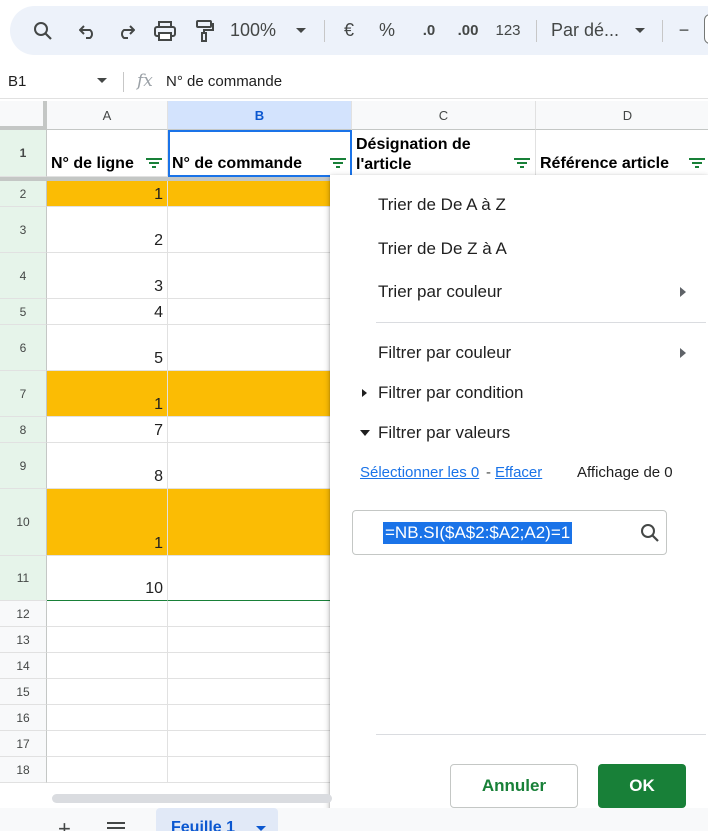  I want to click on more-formats-button: 123, so click(508, 30).